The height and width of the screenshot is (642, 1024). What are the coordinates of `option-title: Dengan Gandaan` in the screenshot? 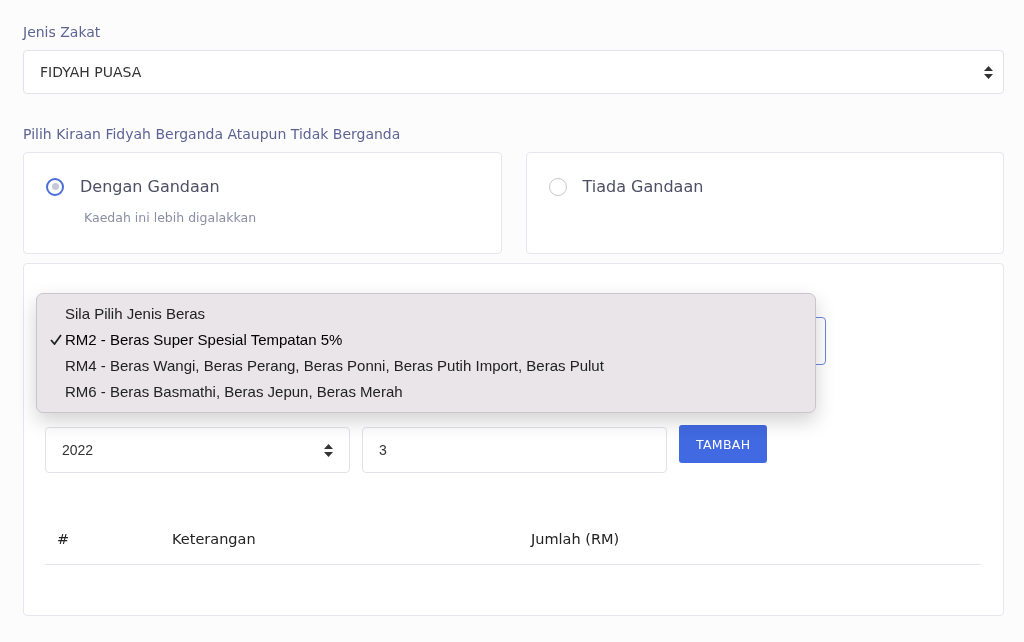 It's located at (150, 186).